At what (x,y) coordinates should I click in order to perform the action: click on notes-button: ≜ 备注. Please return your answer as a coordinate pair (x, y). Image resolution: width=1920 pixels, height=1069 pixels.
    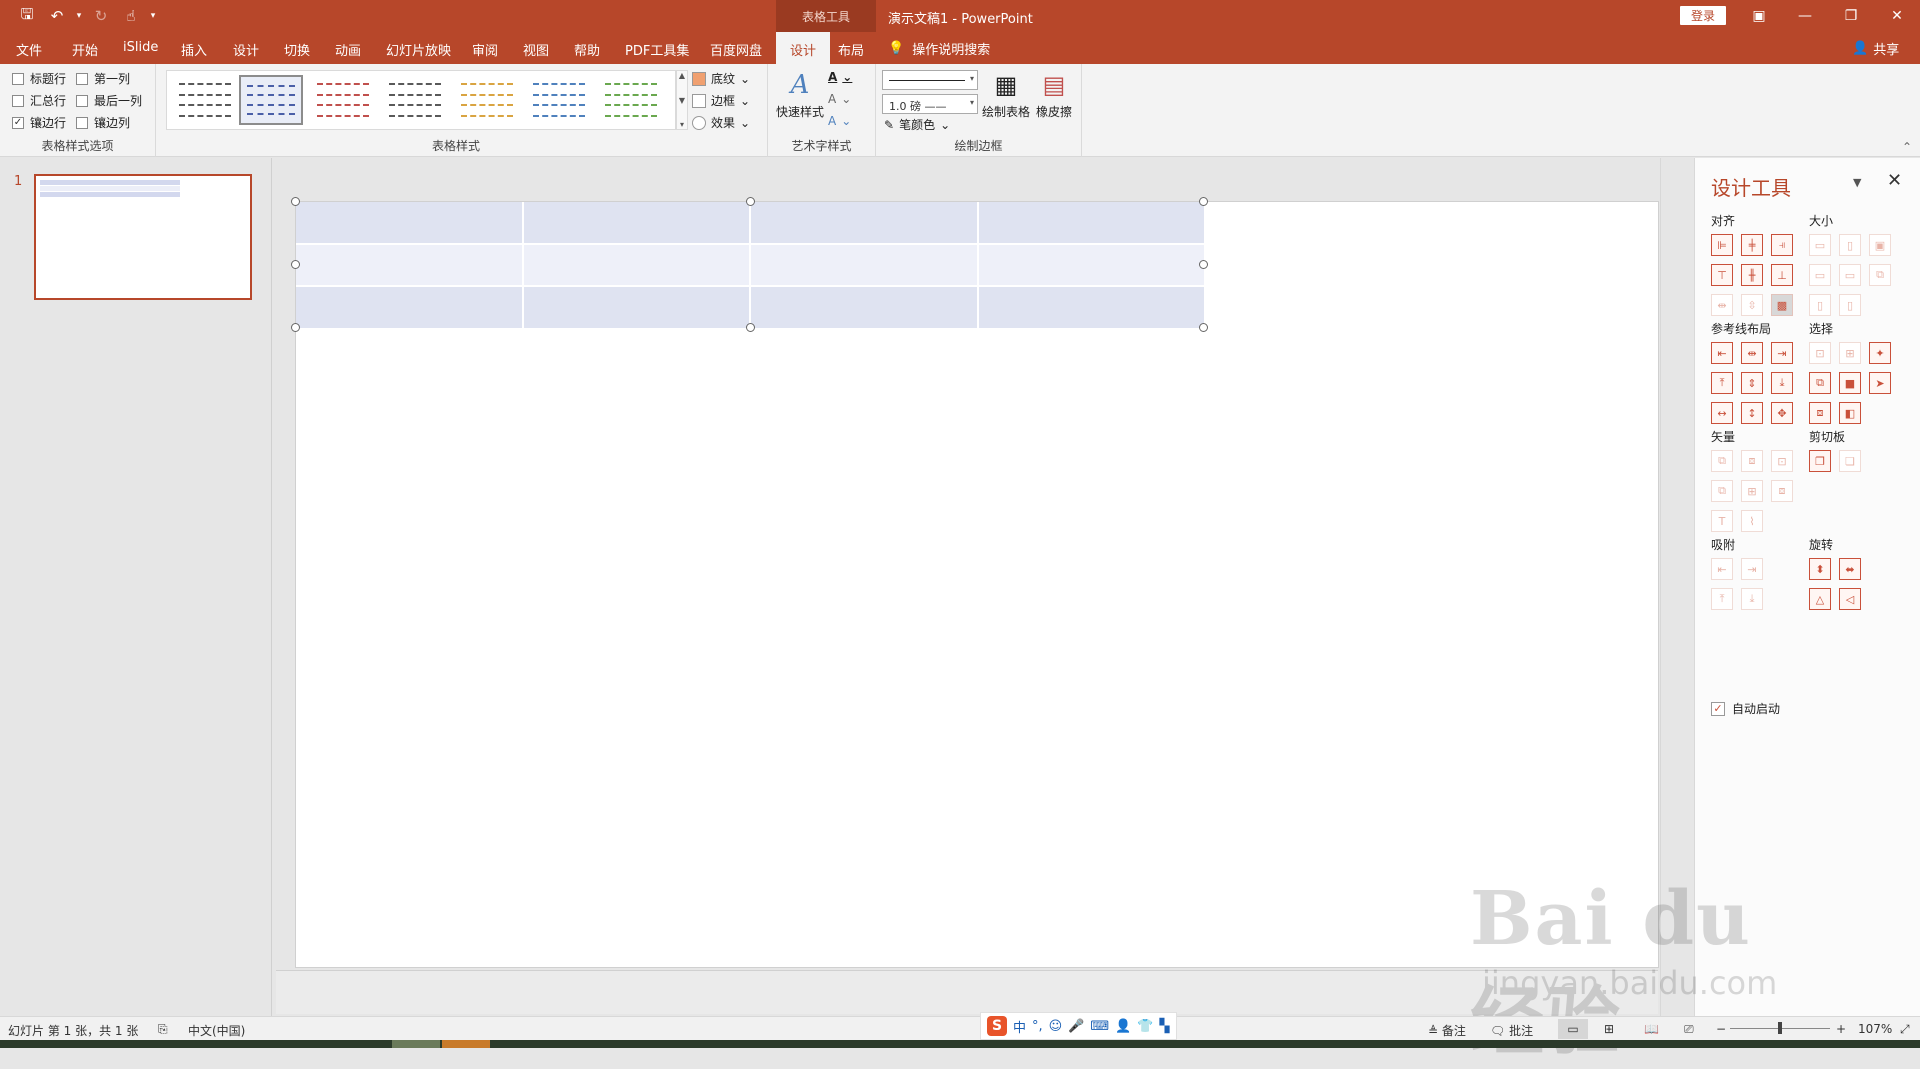
    Looking at the image, I should click on (1447, 1030).